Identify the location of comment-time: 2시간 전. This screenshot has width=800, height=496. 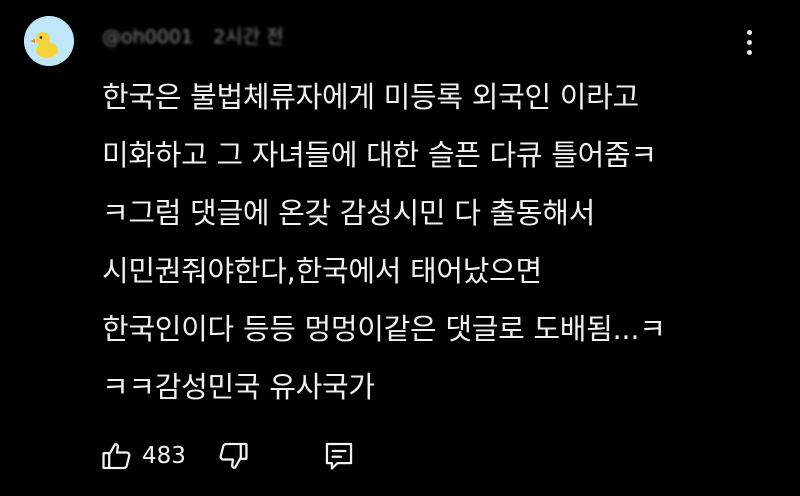
(248, 37).